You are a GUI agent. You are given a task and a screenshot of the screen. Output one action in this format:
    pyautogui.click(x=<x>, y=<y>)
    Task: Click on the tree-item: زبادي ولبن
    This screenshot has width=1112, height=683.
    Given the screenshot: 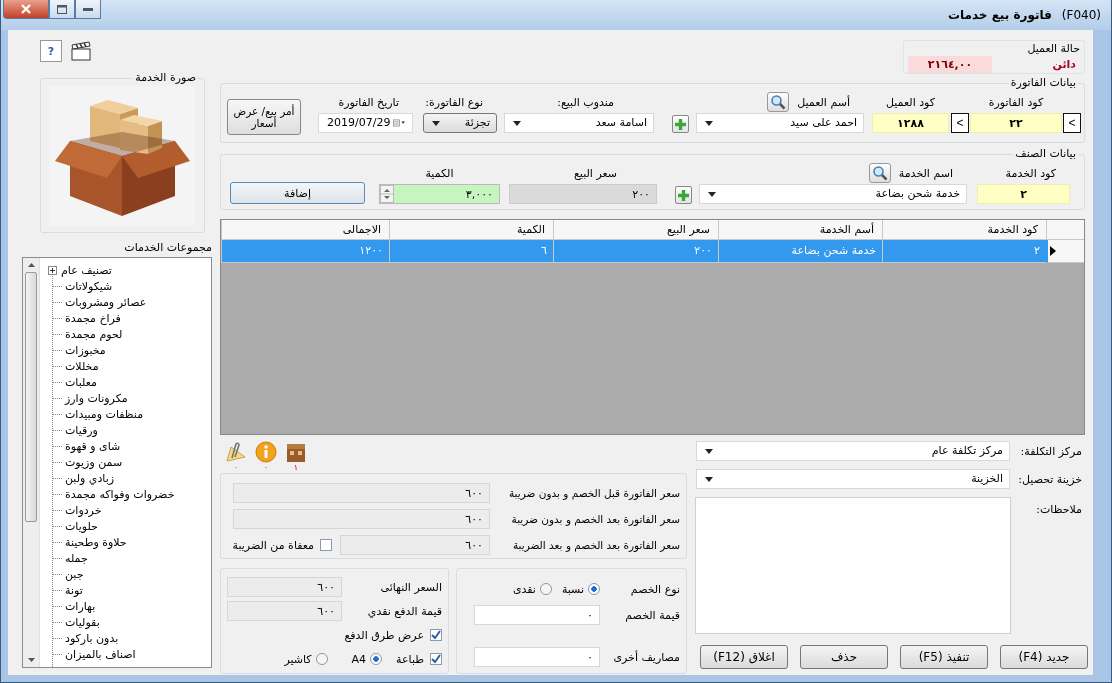 What is the action you would take?
    pyautogui.click(x=90, y=478)
    